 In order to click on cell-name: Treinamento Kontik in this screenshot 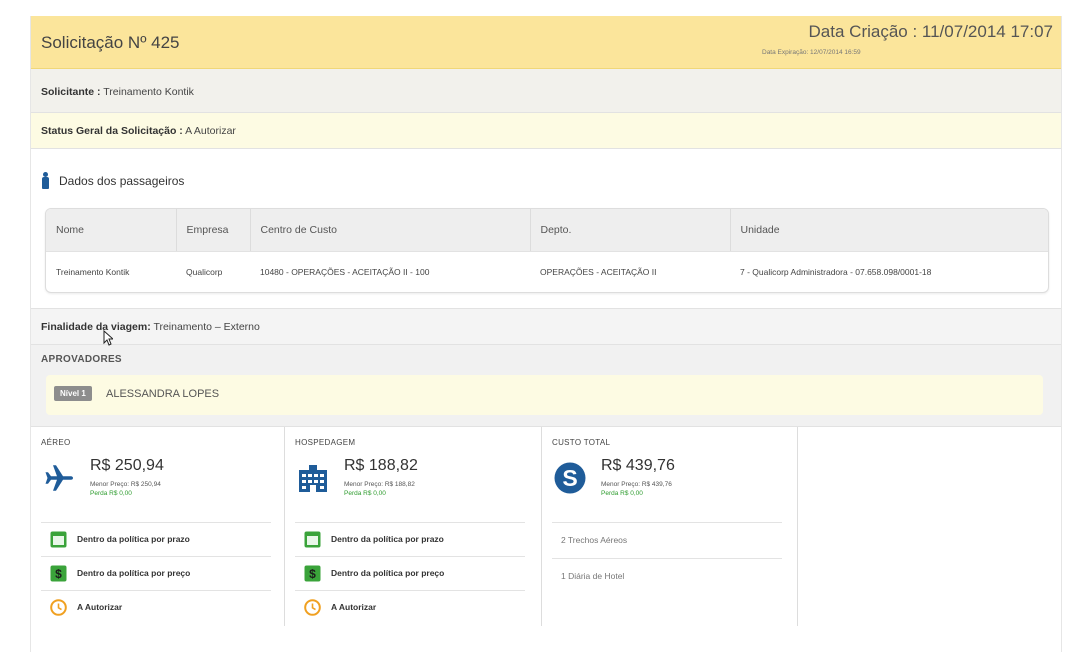, I will do `click(93, 272)`.